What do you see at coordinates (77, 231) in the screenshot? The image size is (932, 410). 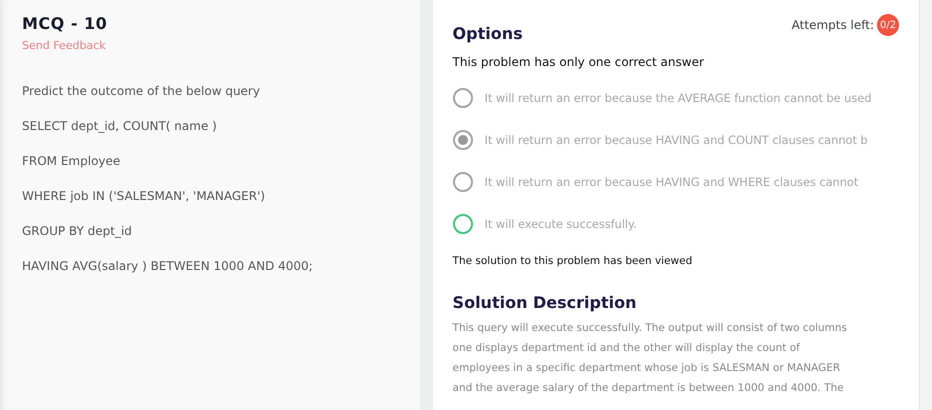 I see `question-text: GROUP BY dept_id` at bounding box center [77, 231].